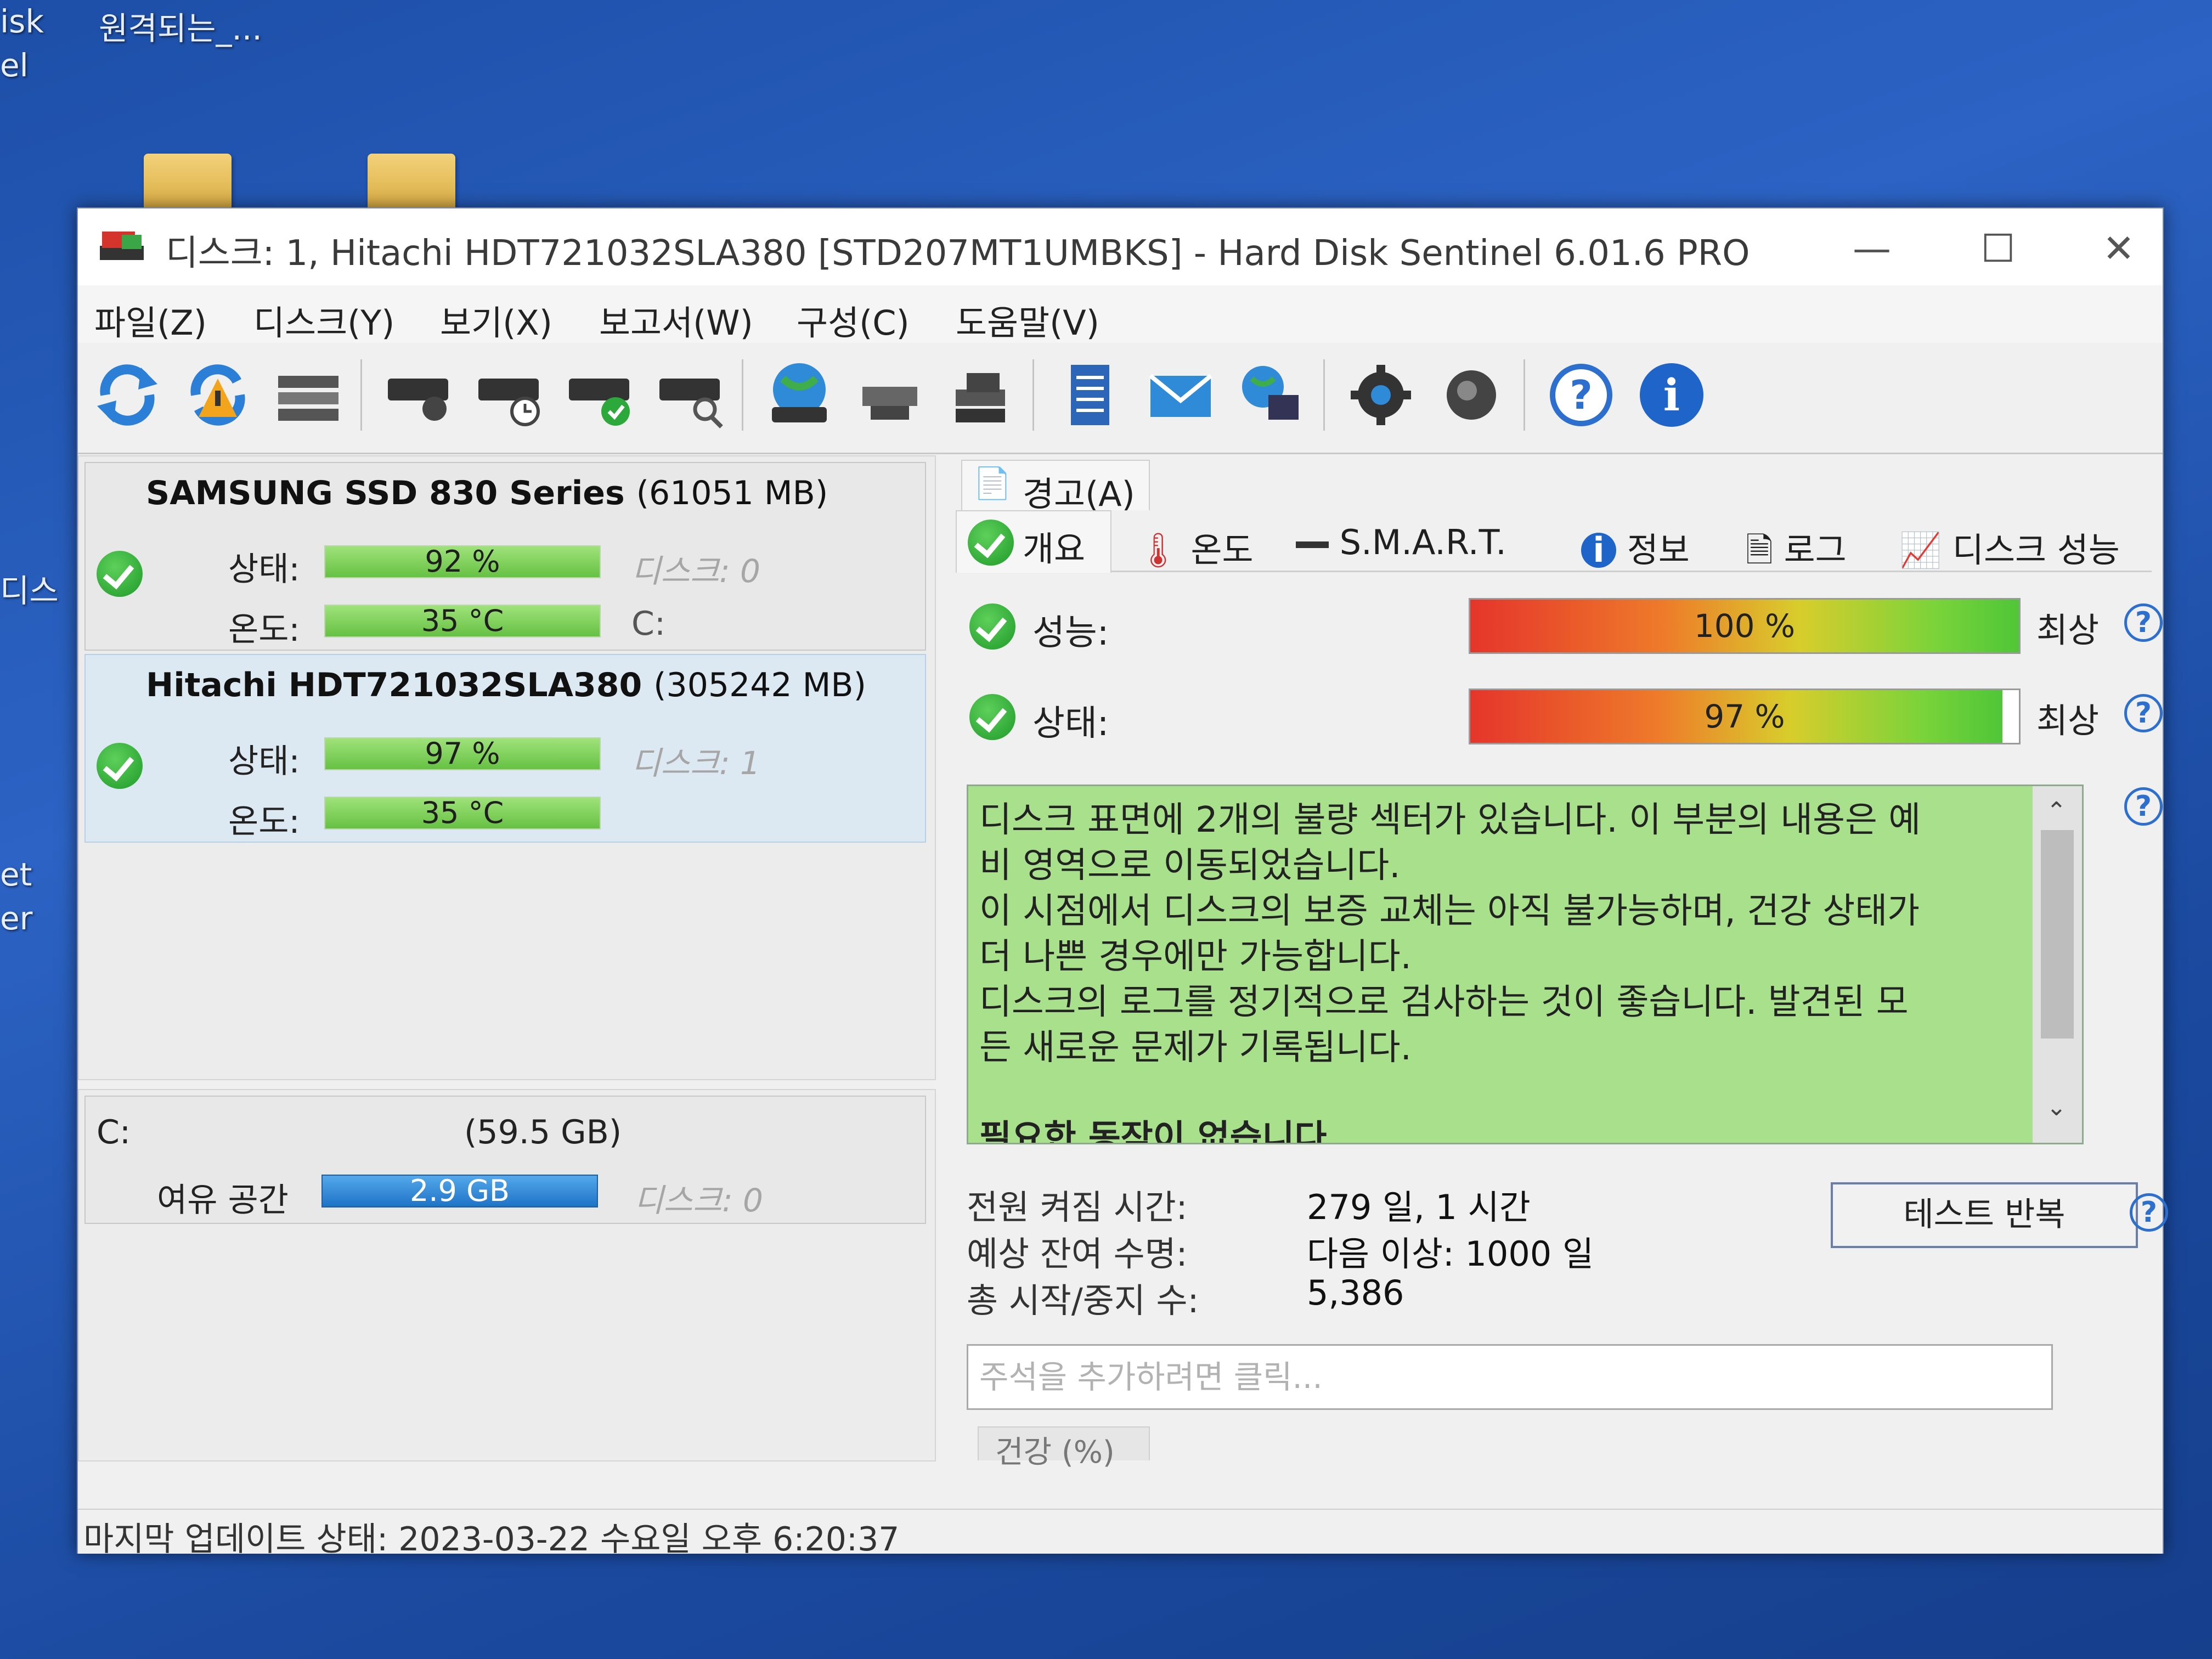 The height and width of the screenshot is (1659, 2212). I want to click on disk-clock-icon, so click(509, 395).